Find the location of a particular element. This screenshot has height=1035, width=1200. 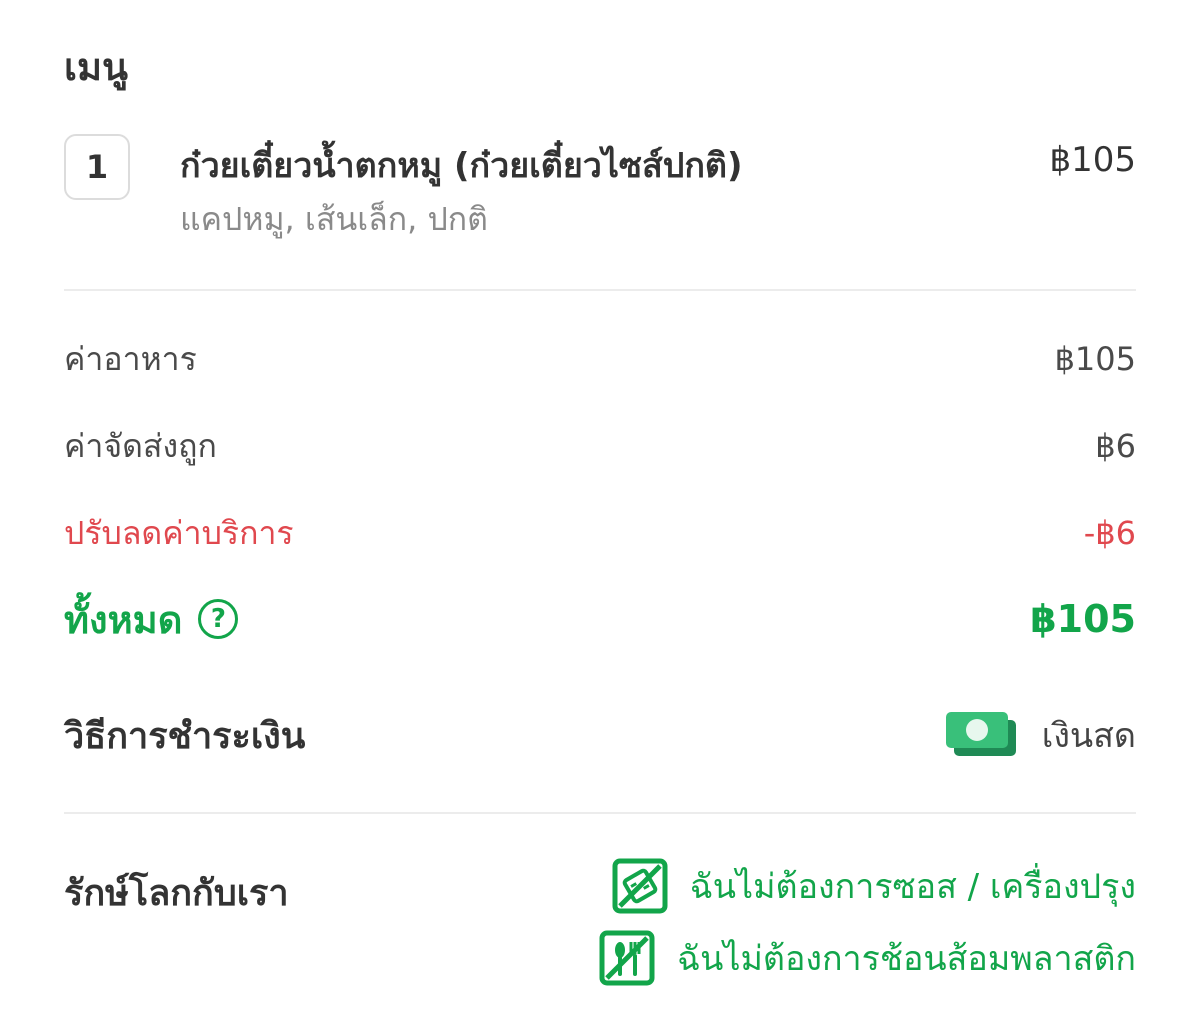

total-row: ทั้งหมด ? ฿105 is located at coordinates (600, 619).